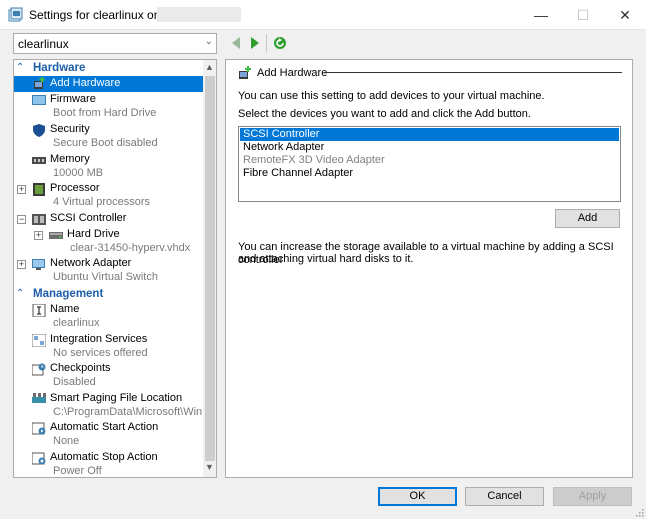 This screenshot has height=519, width=646. Describe the element at coordinates (236, 43) in the screenshot. I see `back-arrow-icon` at that location.